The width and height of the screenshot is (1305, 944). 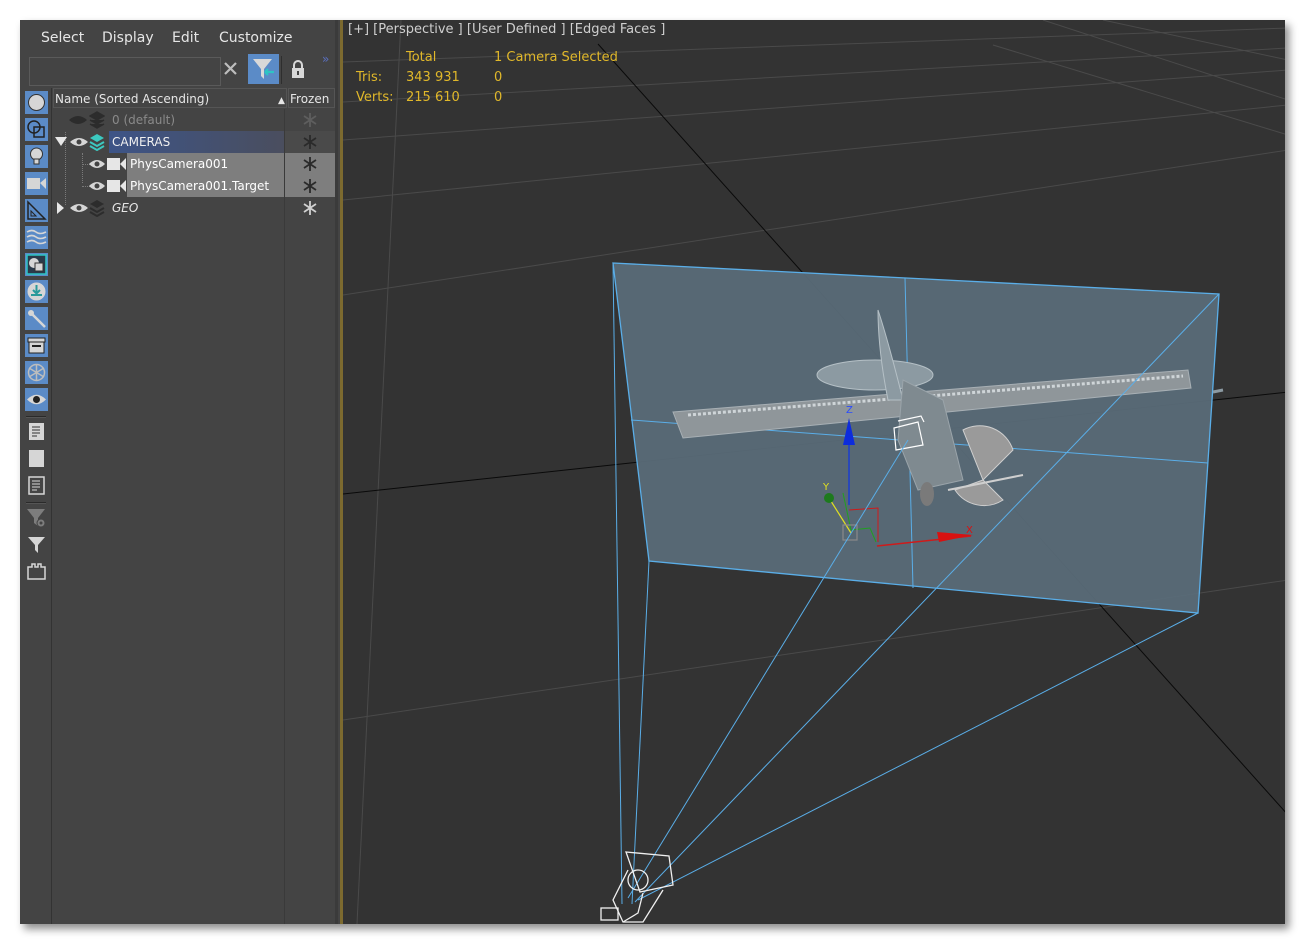 I want to click on stats-verts-selected: 0, so click(x=498, y=97).